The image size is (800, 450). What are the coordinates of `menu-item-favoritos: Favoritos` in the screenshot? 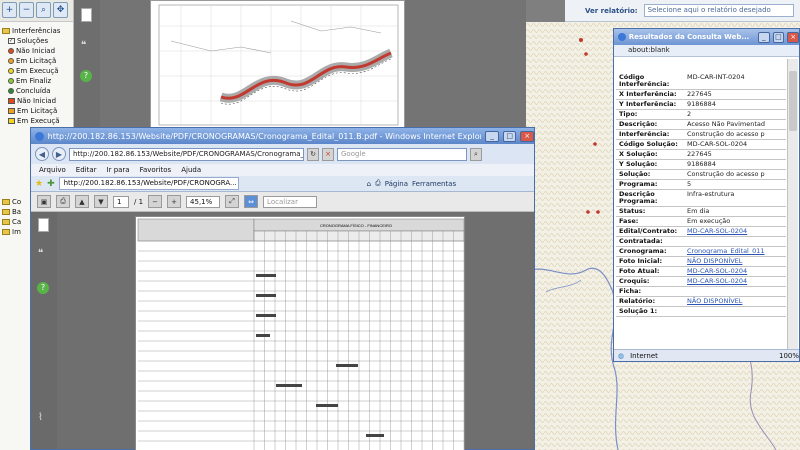 It's located at (156, 170).